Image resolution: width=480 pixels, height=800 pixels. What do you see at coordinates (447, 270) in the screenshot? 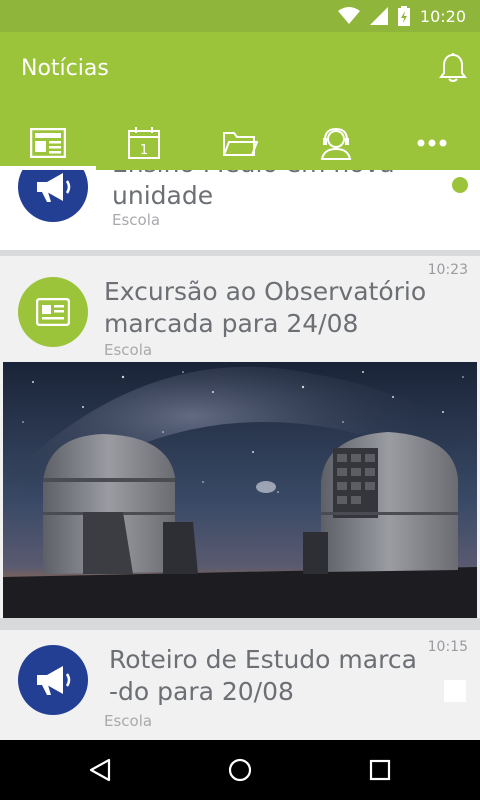
I see `card-time: 10:23` at bounding box center [447, 270].